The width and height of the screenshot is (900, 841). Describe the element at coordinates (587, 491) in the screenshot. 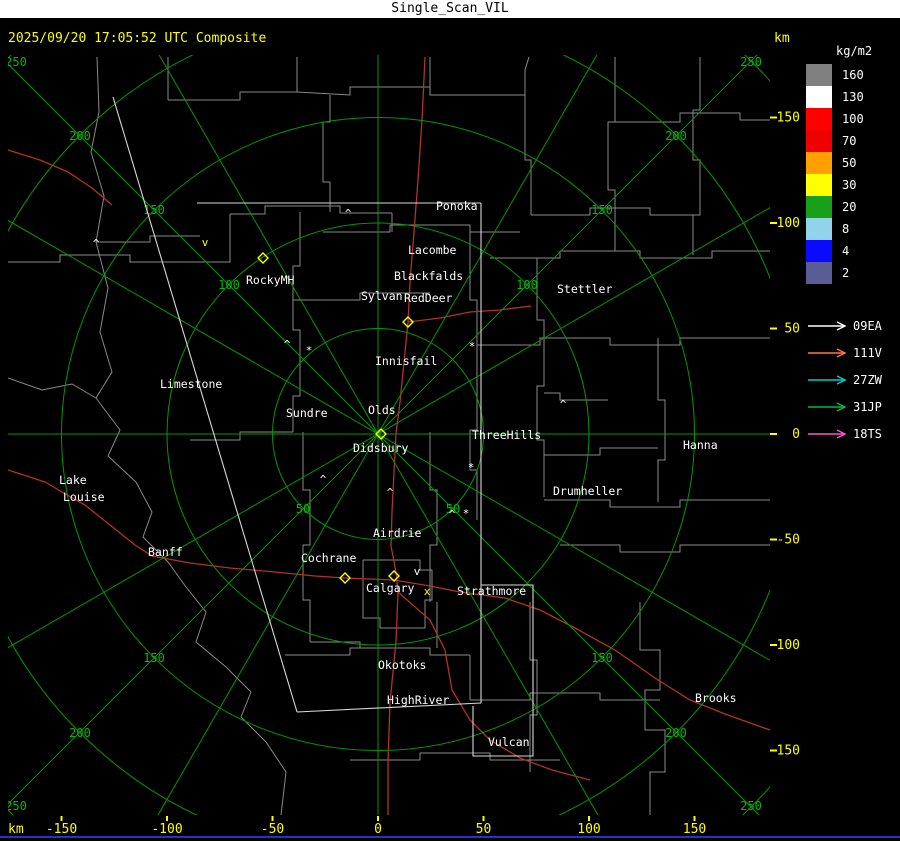

I see `city-label-drumheller: Drumheller` at that location.